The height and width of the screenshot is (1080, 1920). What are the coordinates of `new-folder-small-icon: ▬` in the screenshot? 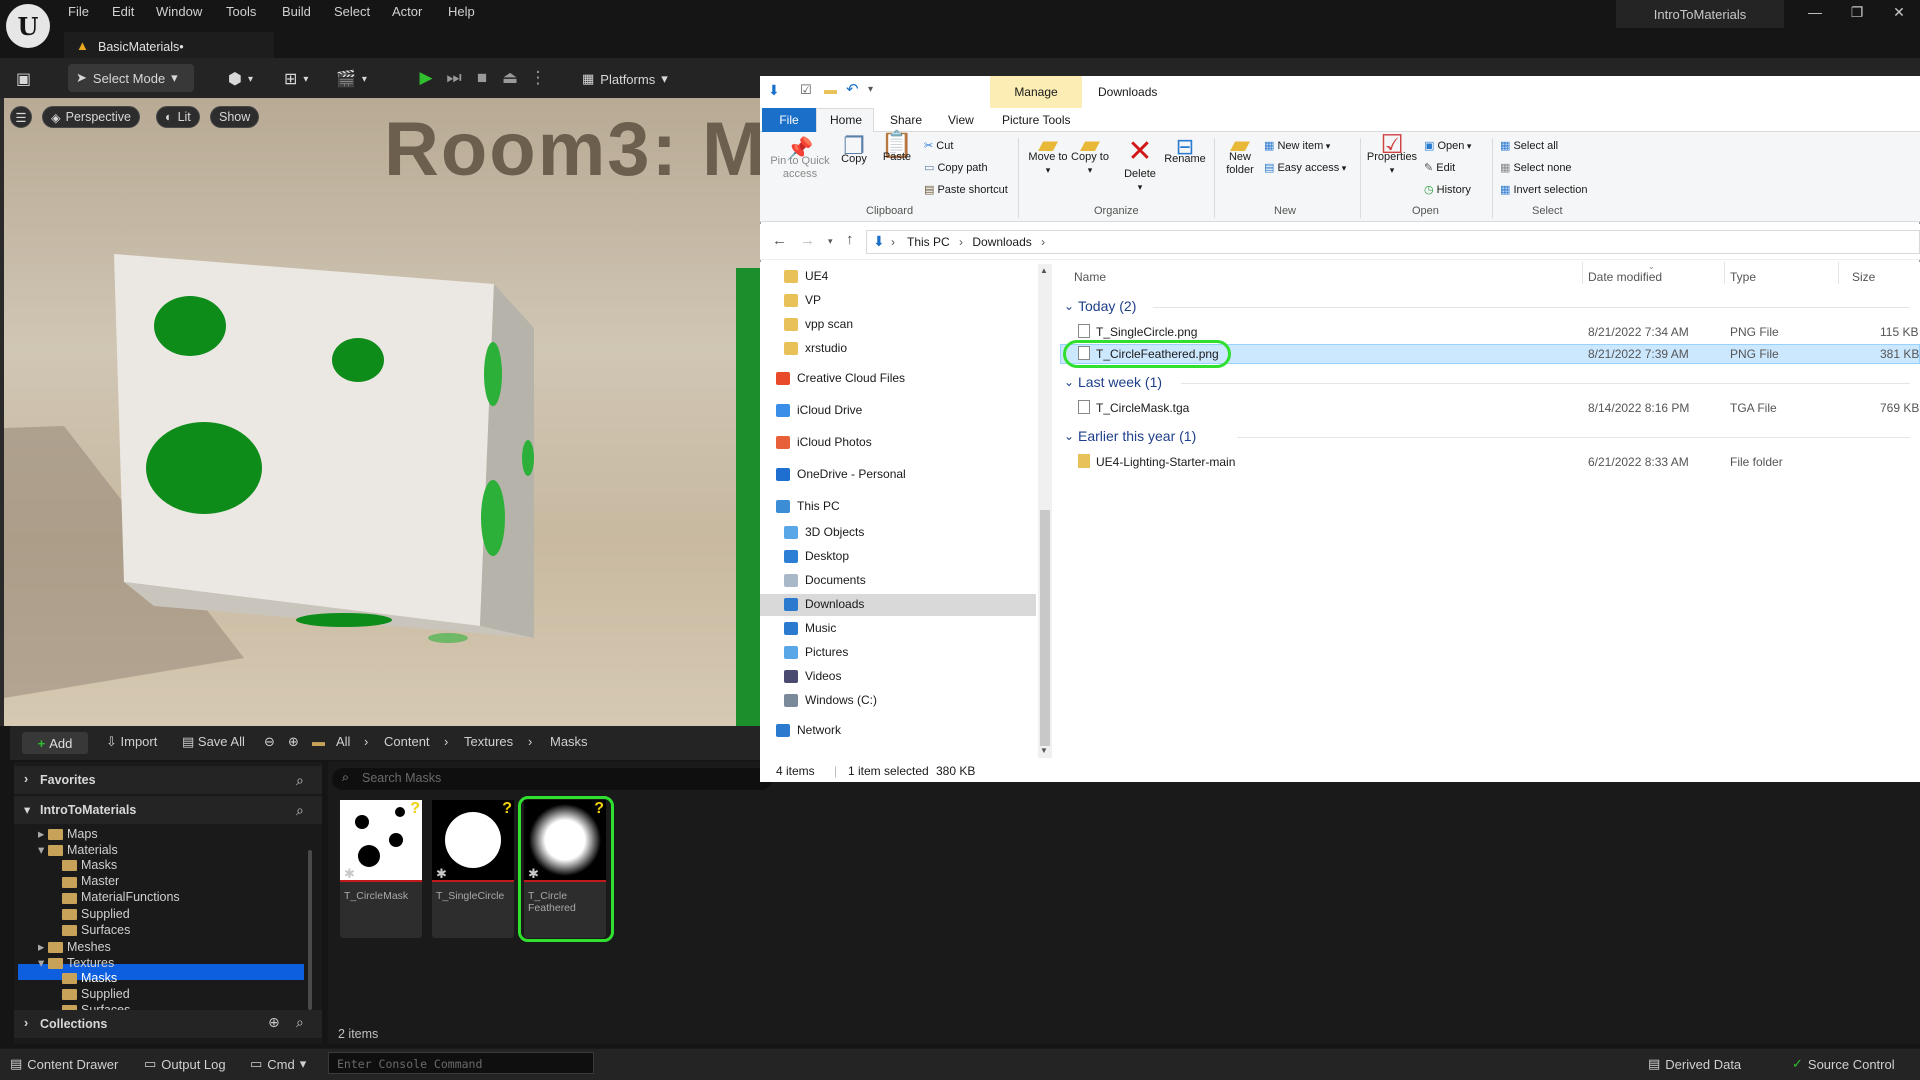 It's located at (830, 89).